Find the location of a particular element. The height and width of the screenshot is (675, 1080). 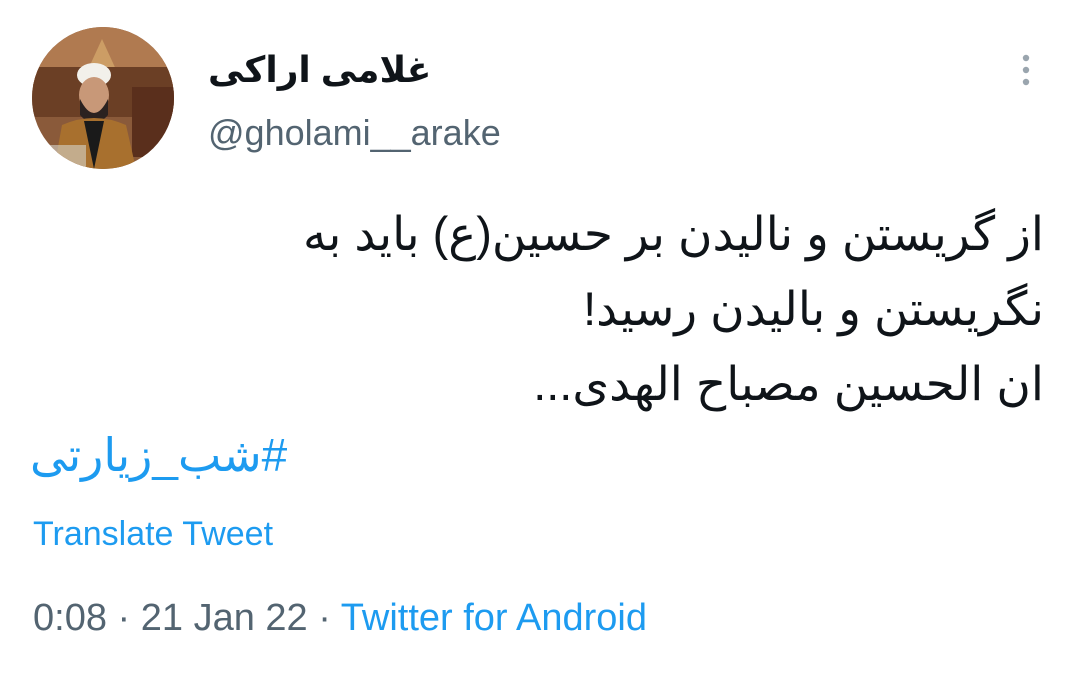

translate-tweet-link: Translate Tweet is located at coordinates (153, 534).